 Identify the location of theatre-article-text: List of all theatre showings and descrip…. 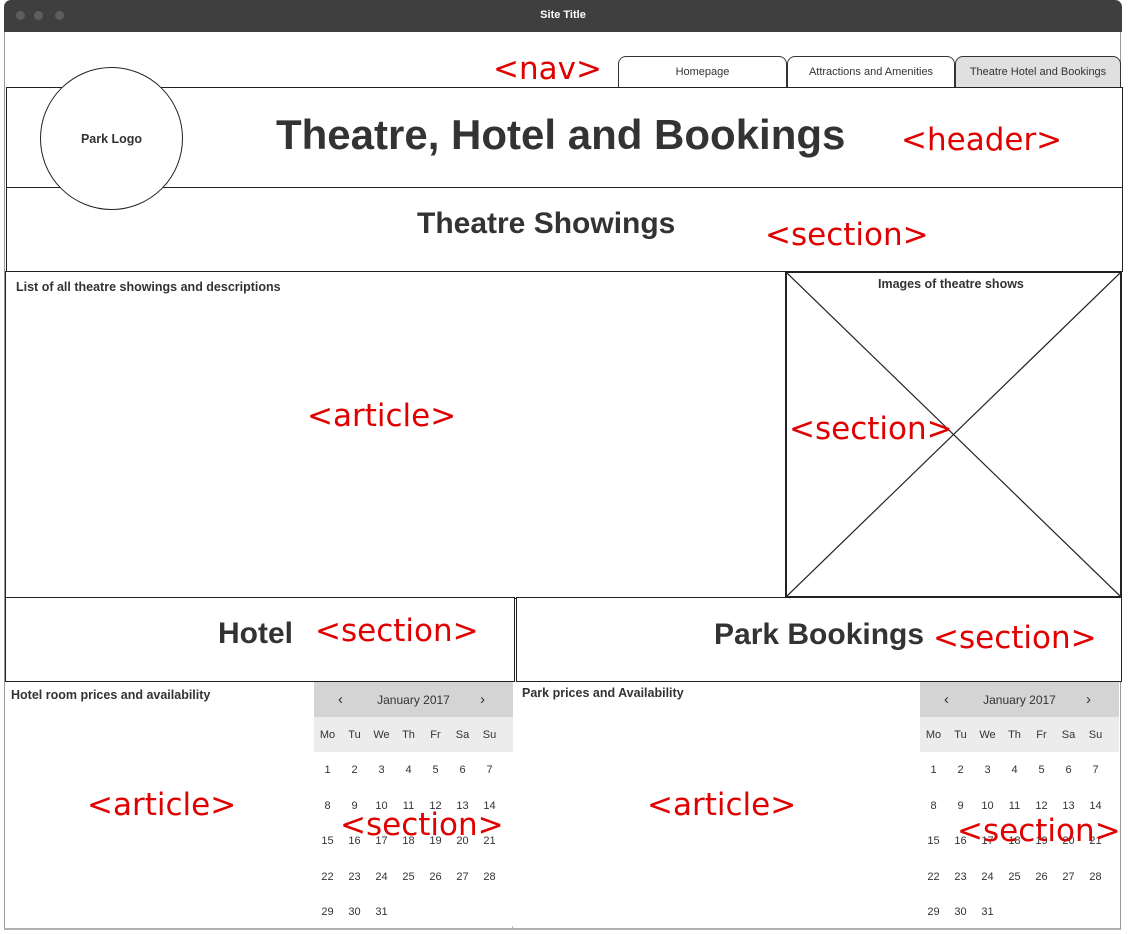
(148, 287).